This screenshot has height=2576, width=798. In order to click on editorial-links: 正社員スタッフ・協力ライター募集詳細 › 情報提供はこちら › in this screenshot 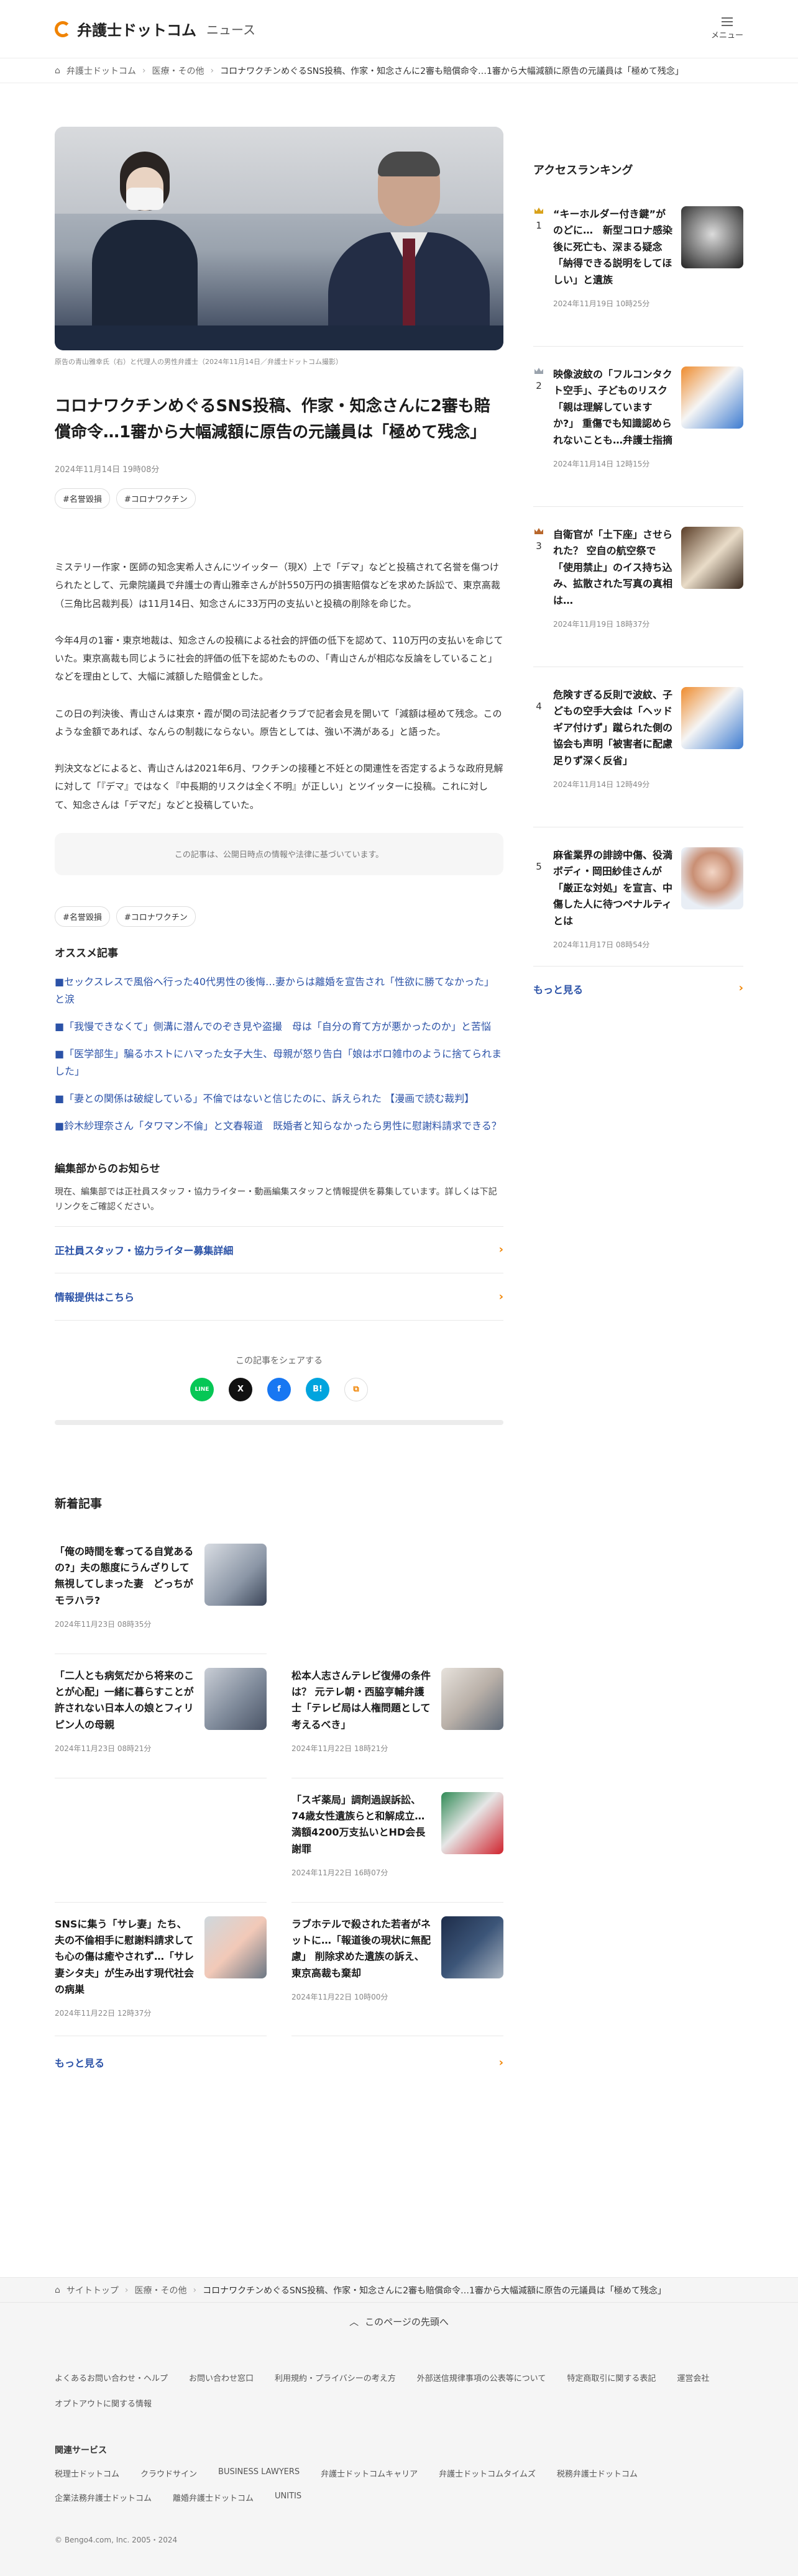, I will do `click(279, 1273)`.